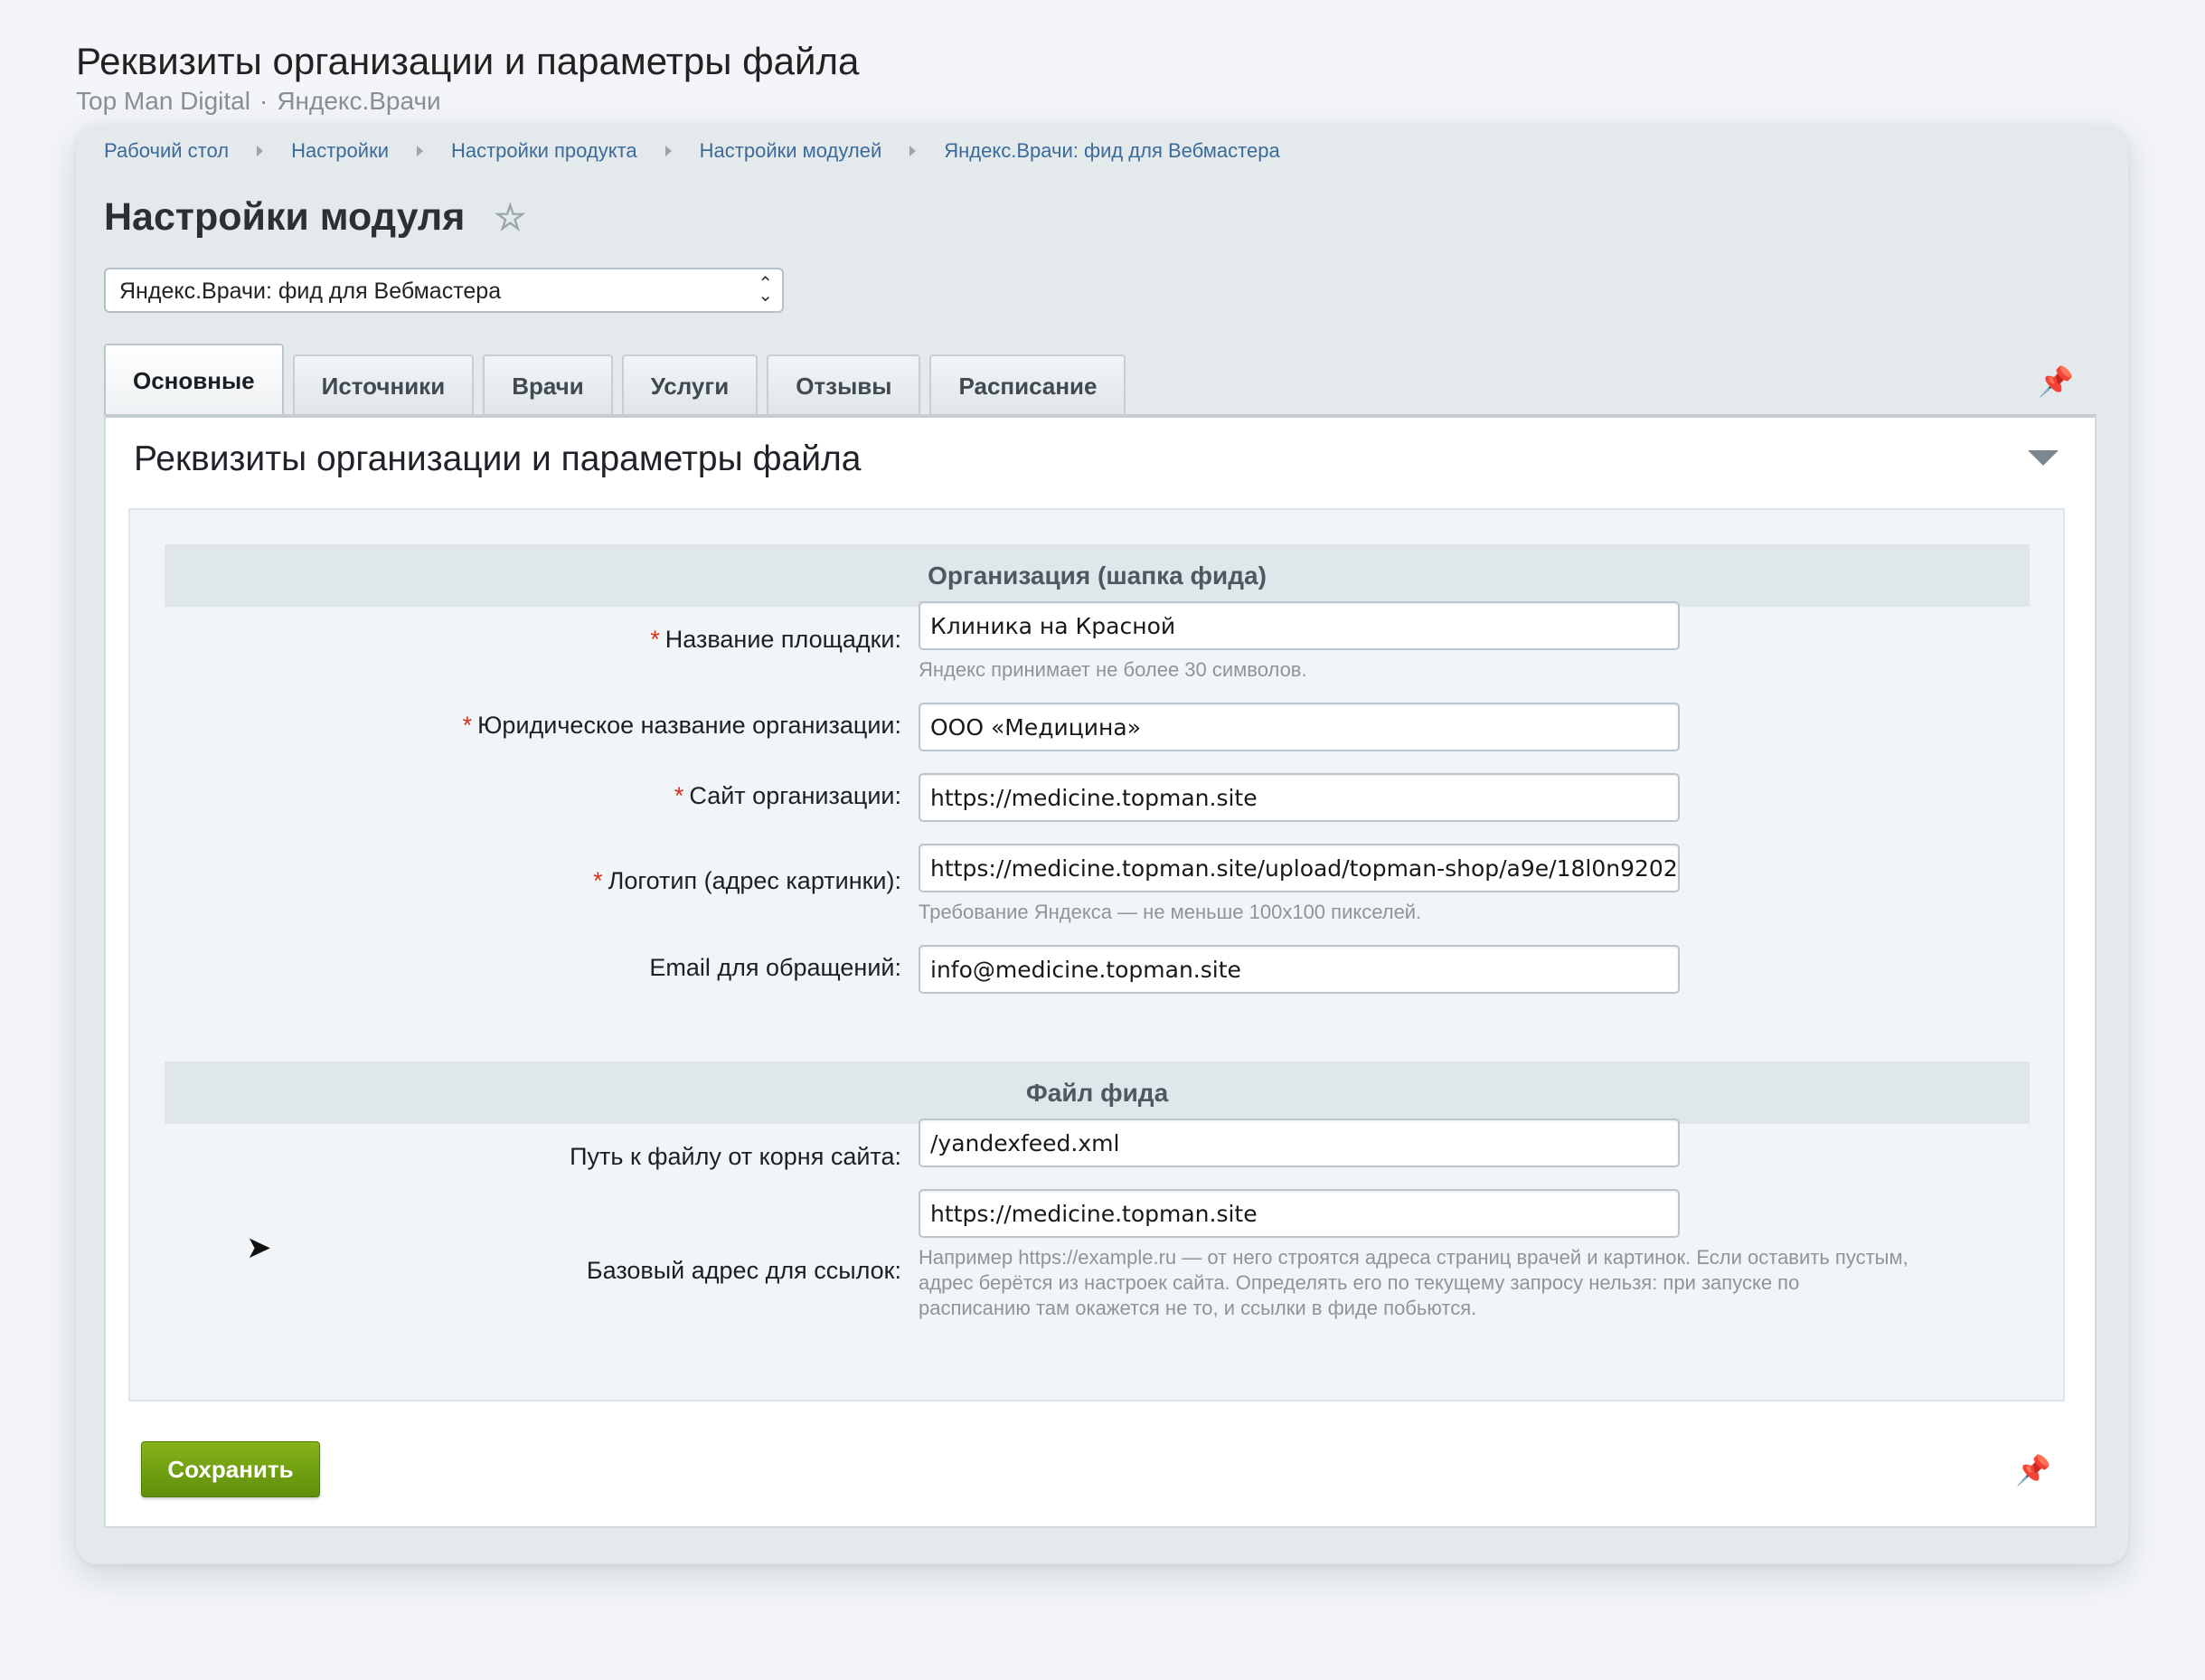  I want to click on star-icon: ☆, so click(510, 218).